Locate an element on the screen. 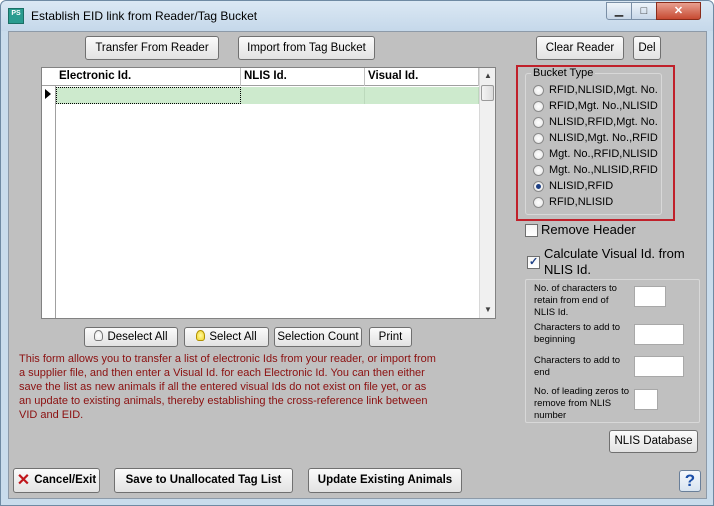 The image size is (714, 506). close-icon: ✕ is located at coordinates (678, 11).